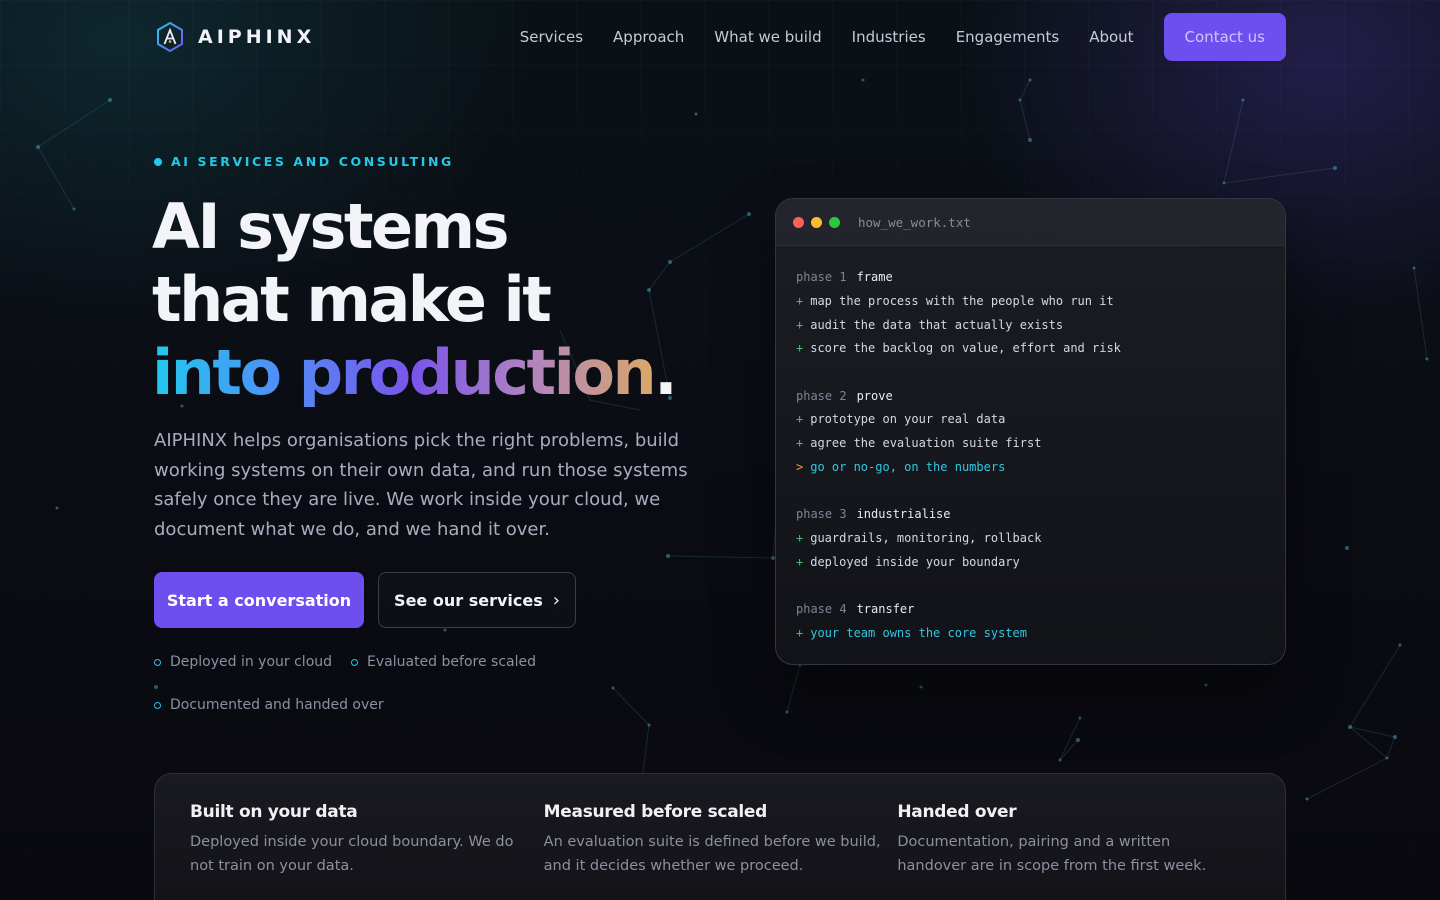 Image resolution: width=1440 pixels, height=900 pixels. I want to click on terminal-line: + agree the evaluation suite first, so click(1040, 444).